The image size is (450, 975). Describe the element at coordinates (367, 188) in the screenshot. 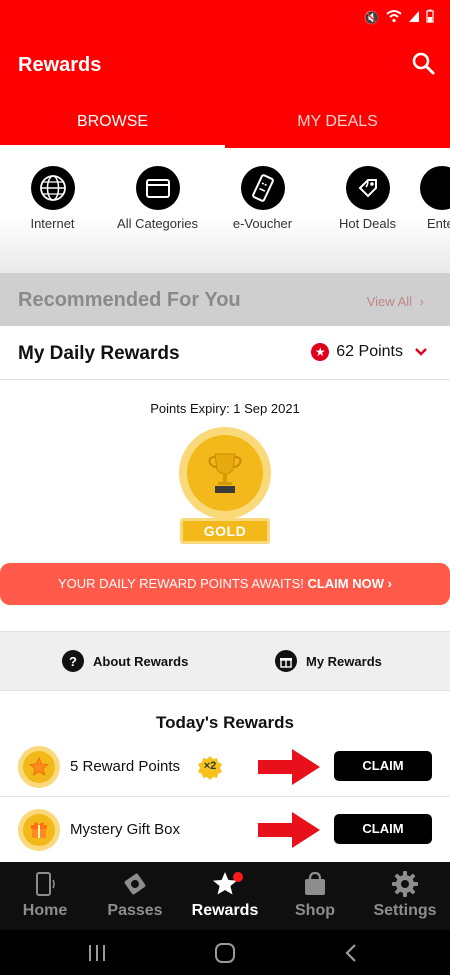

I see `tag-icon` at that location.